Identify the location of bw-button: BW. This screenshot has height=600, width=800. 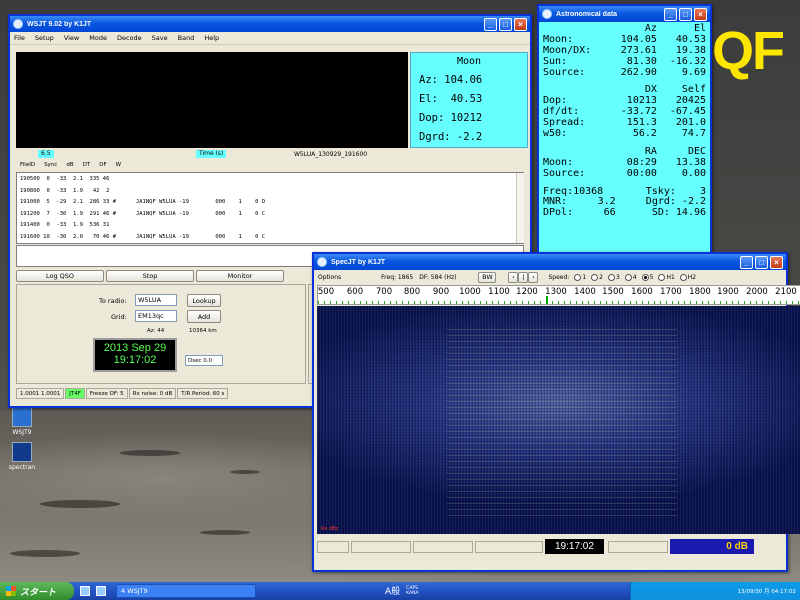
(487, 277).